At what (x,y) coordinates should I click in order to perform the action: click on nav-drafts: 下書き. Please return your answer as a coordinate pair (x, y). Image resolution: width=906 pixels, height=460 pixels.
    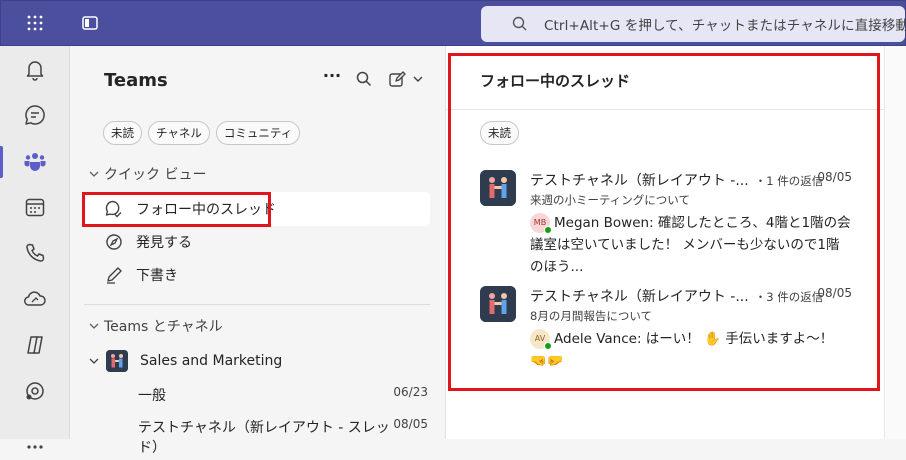
    Looking at the image, I should click on (257, 275).